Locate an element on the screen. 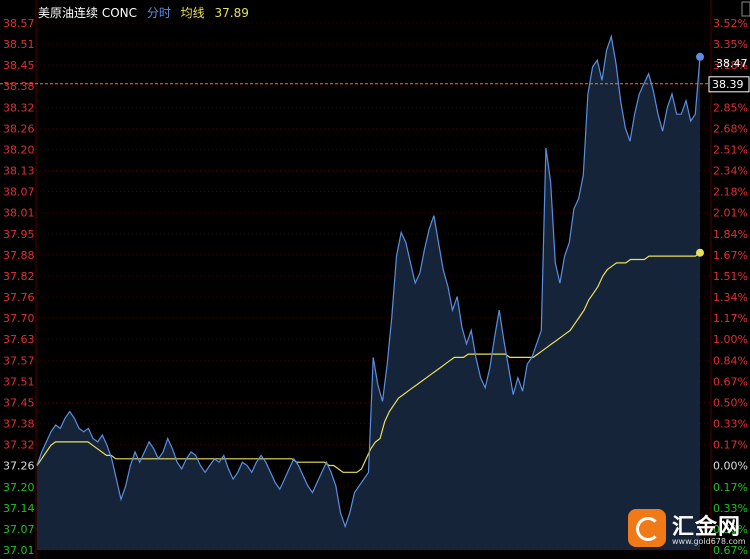  right-tick-label: 0.84% is located at coordinates (730, 360).